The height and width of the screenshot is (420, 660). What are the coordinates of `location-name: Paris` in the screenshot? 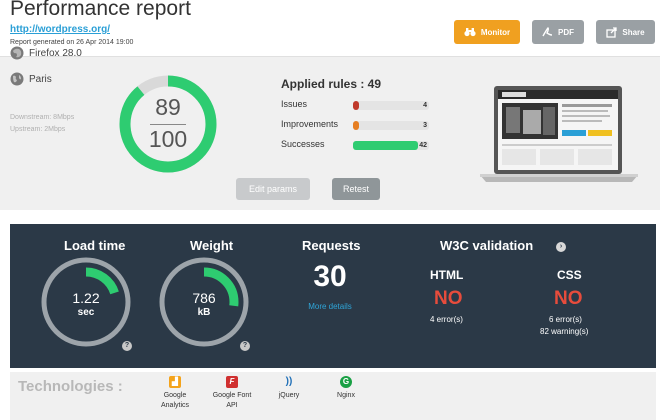 It's located at (40, 79).